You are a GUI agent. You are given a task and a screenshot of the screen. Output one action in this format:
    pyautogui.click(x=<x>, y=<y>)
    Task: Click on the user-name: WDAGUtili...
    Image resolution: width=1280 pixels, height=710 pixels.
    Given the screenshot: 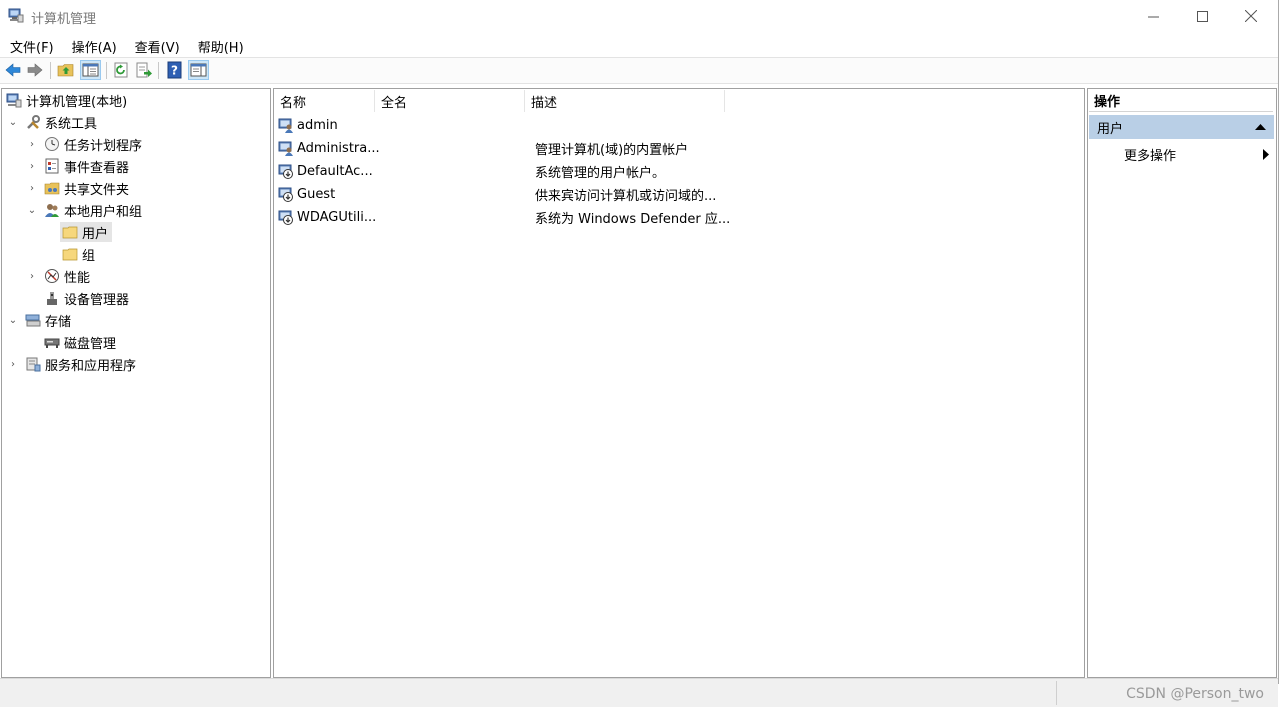 What is the action you would take?
    pyautogui.click(x=337, y=217)
    